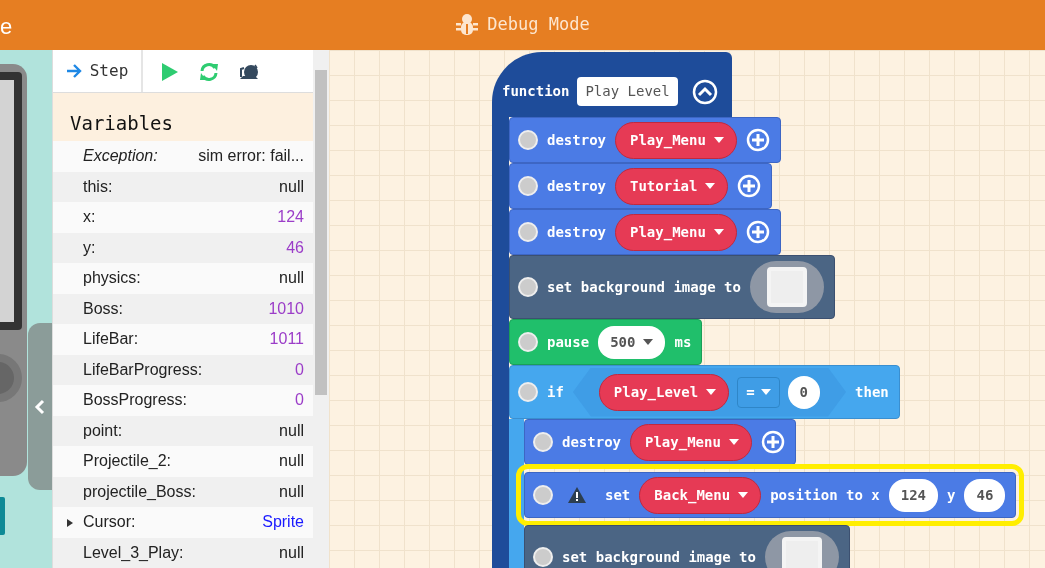 This screenshot has height=568, width=1045. Describe the element at coordinates (825, 495) in the screenshot. I see `block-label: position to x` at that location.